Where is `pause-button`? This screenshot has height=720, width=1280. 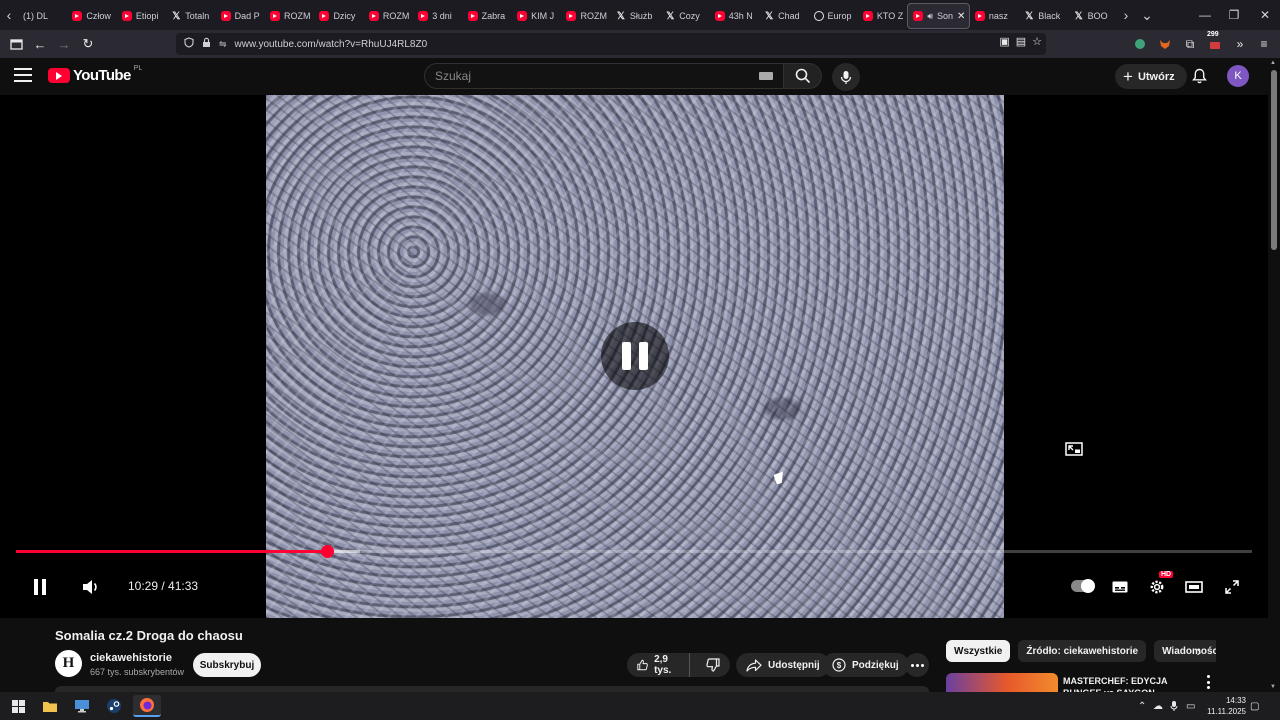
pause-button is located at coordinates (40, 587).